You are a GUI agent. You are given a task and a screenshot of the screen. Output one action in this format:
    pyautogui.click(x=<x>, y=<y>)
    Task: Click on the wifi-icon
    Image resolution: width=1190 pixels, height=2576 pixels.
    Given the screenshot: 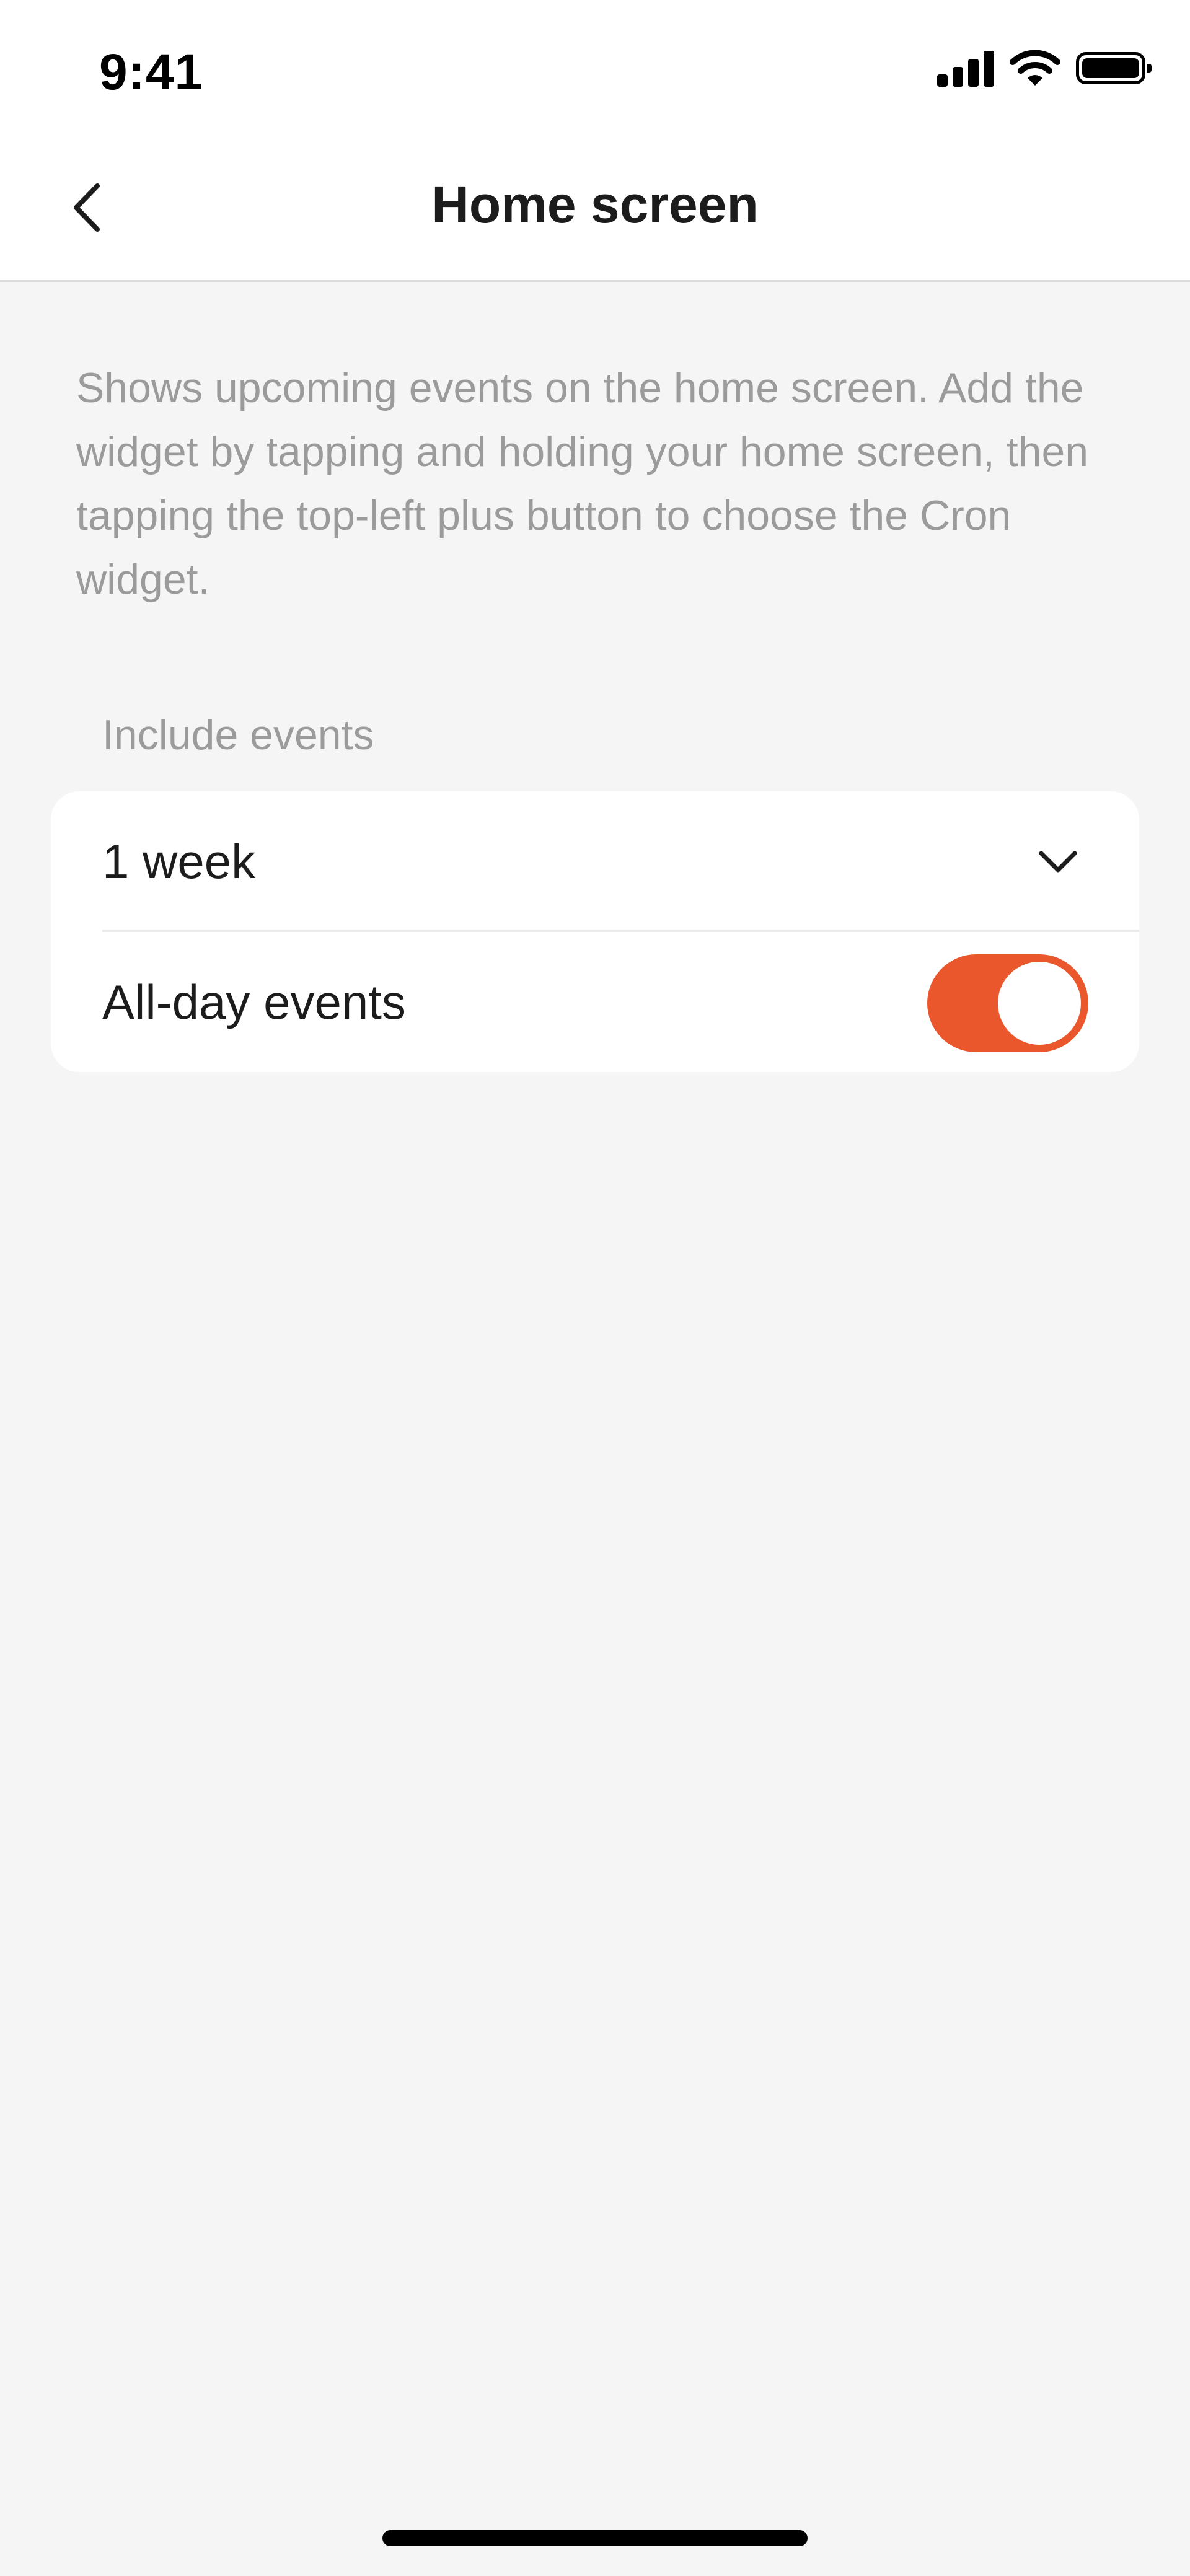 What is the action you would take?
    pyautogui.click(x=1035, y=68)
    